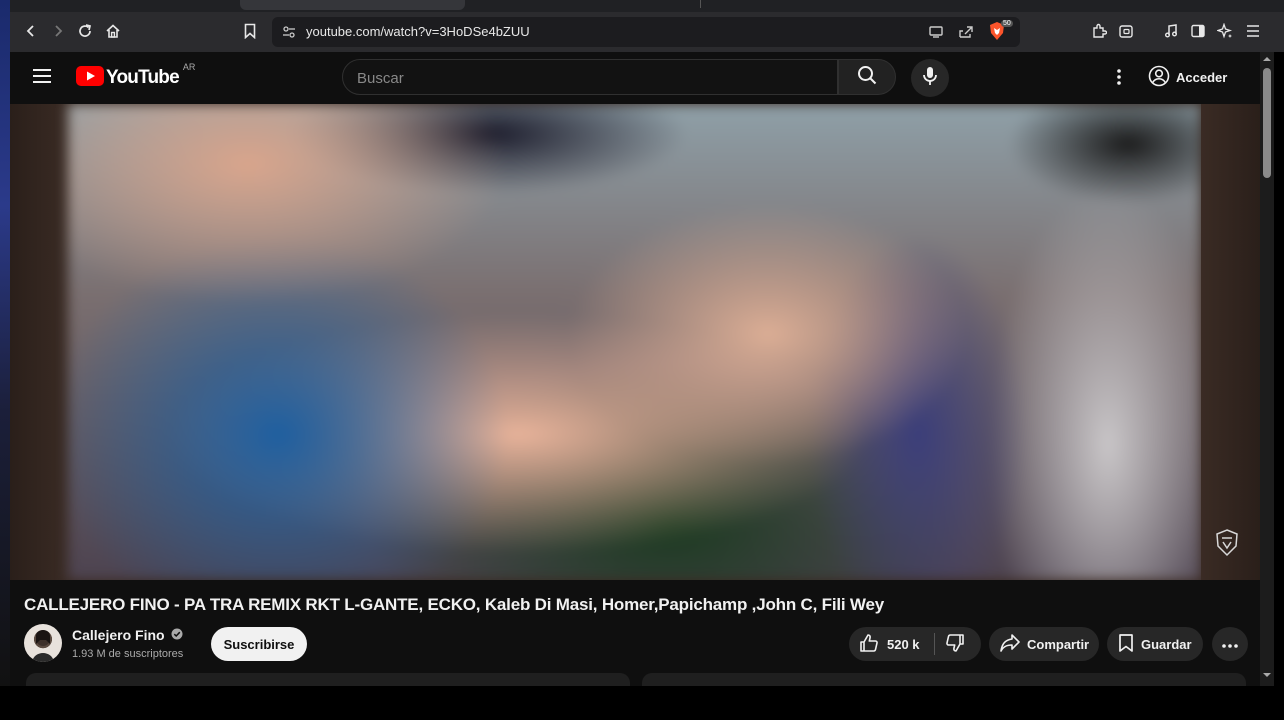 This screenshot has height=720, width=1284. Describe the element at coordinates (1227, 543) in the screenshot. I see `channel-watermark-icon` at that location.